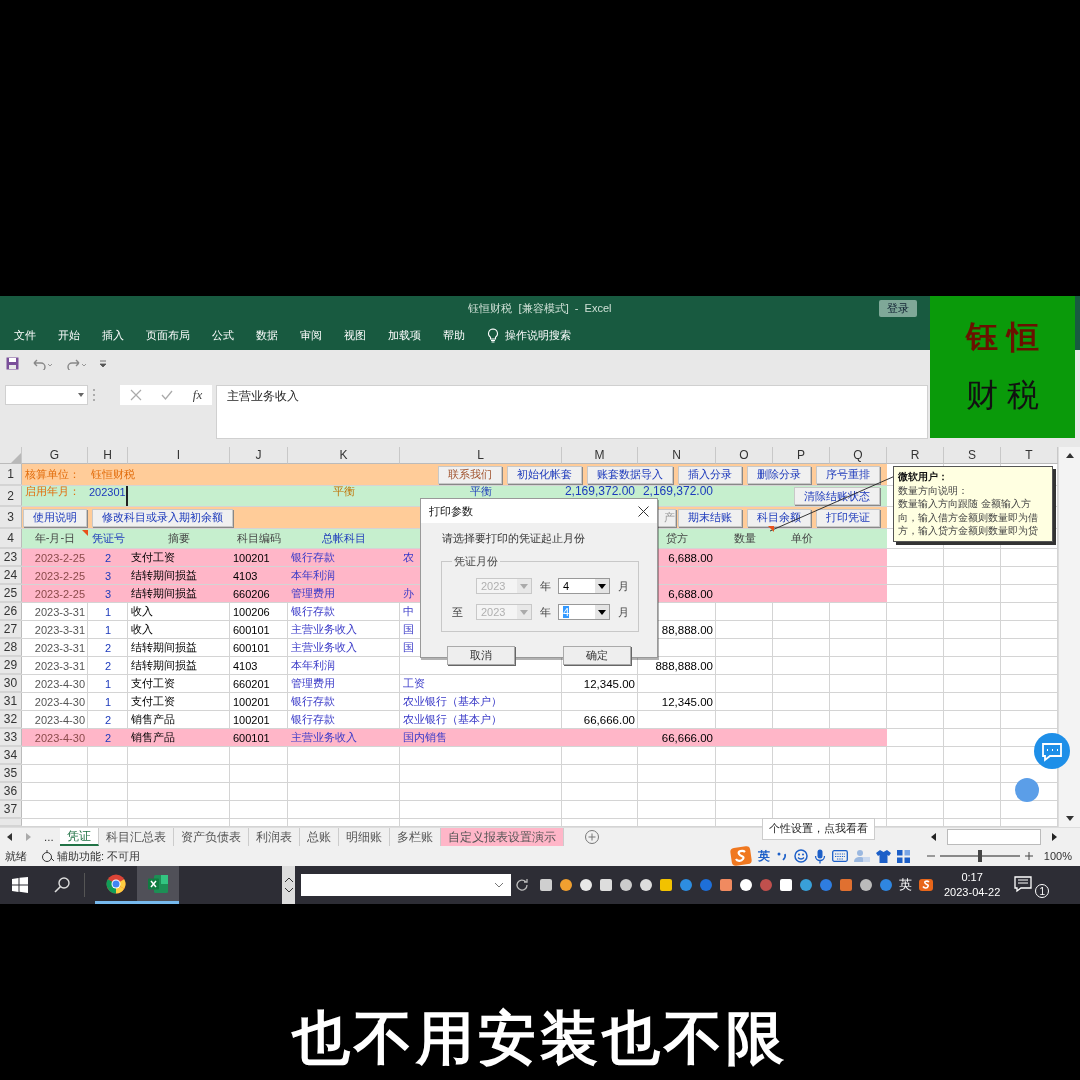 This screenshot has width=1080, height=1080. What do you see at coordinates (153, 701) in the screenshot?
I see `sheet-cell-text: 支付工资` at bounding box center [153, 701].